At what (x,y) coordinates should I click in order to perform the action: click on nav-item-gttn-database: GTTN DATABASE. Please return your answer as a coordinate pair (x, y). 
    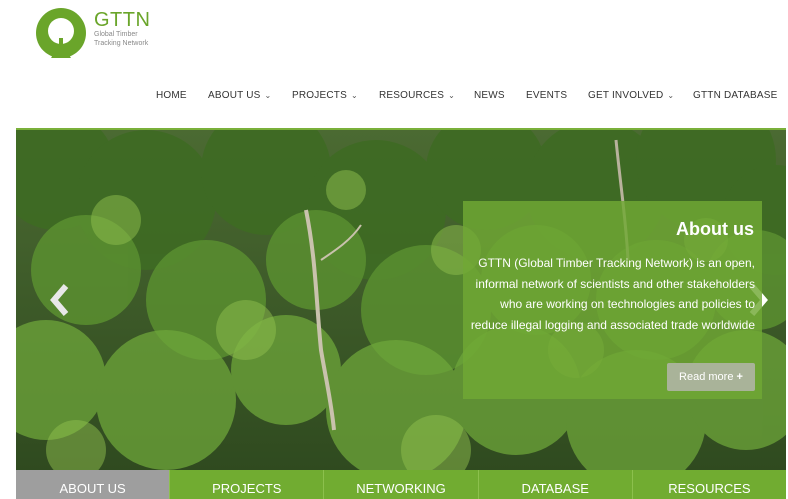
    Looking at the image, I should click on (735, 96).